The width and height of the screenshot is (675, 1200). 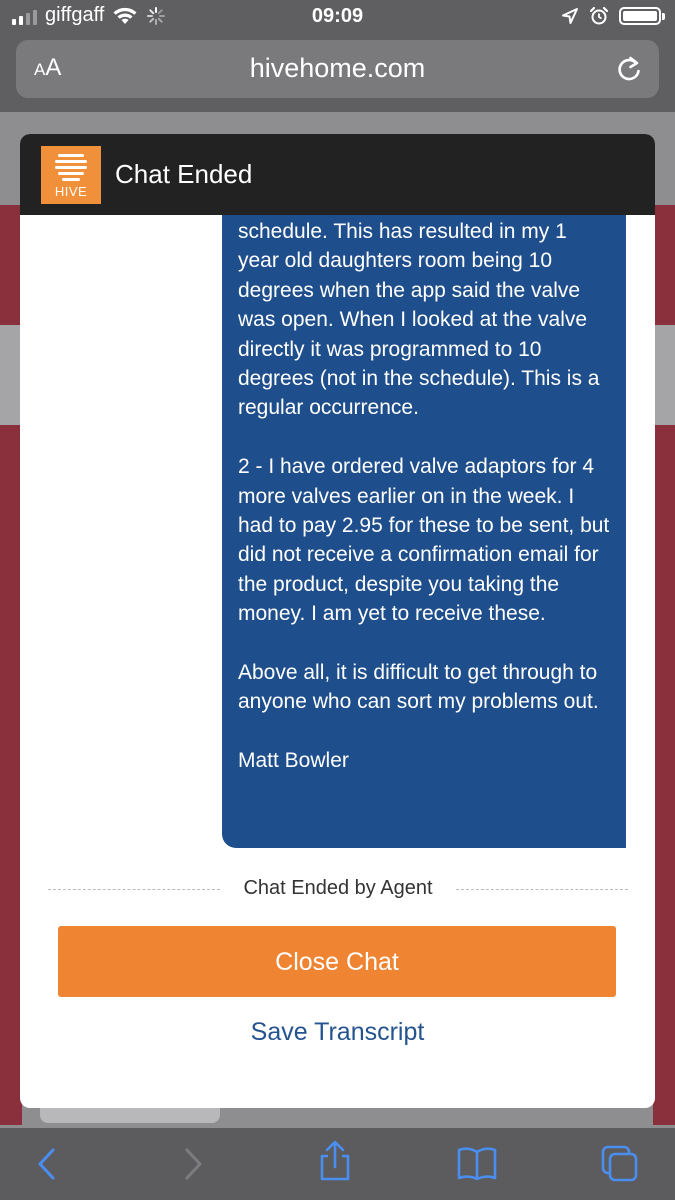 I want to click on alarm-icon, so click(x=599, y=15).